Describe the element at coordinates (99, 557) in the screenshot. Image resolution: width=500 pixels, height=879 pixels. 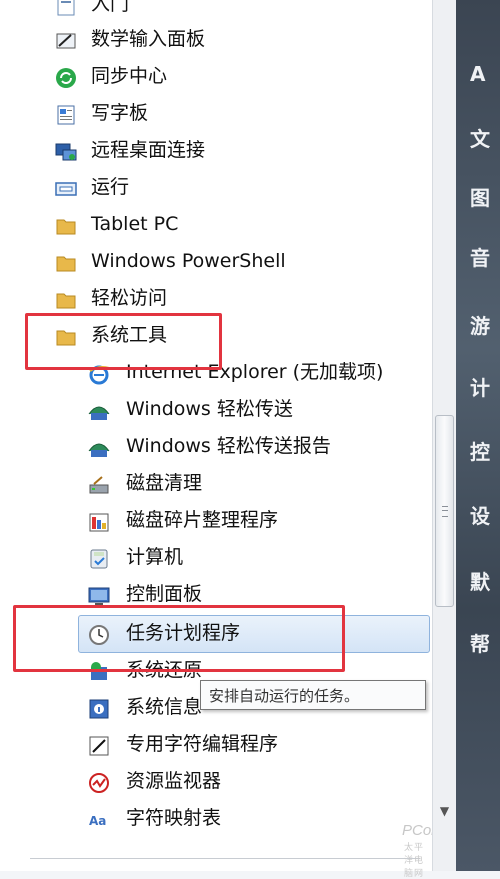
I see `computer-icon` at that location.